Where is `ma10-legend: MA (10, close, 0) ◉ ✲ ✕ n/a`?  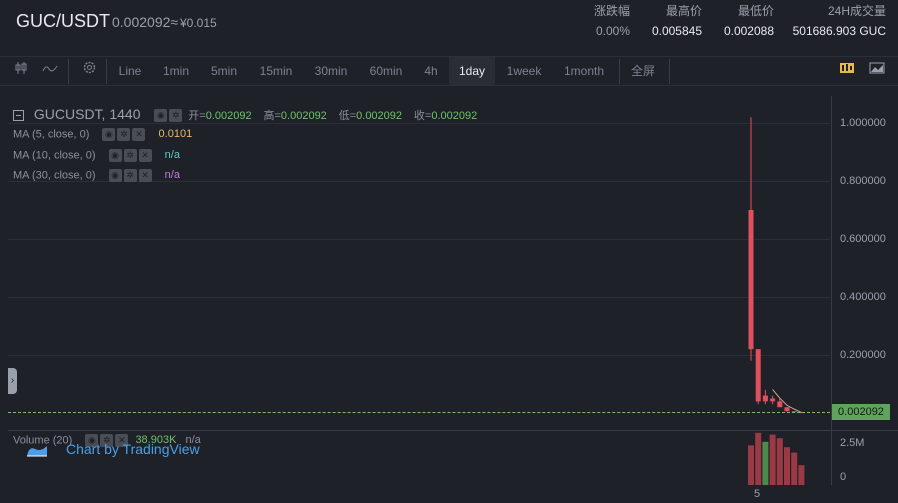 ma10-legend: MA (10, close, 0) ◉ ✲ ✕ n/a is located at coordinates (96, 155).